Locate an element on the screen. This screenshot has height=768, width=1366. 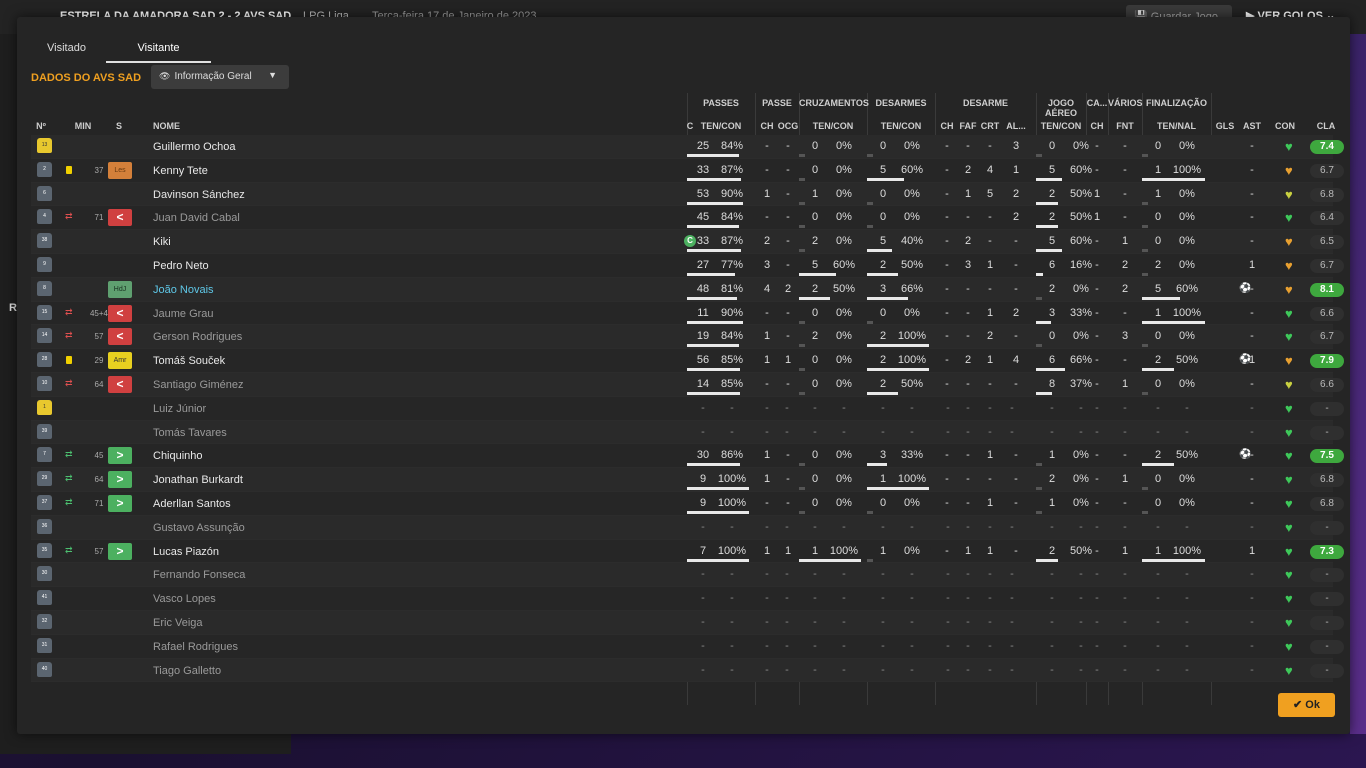
player-name: Gustavo Assunção is located at coordinates (199, 528).